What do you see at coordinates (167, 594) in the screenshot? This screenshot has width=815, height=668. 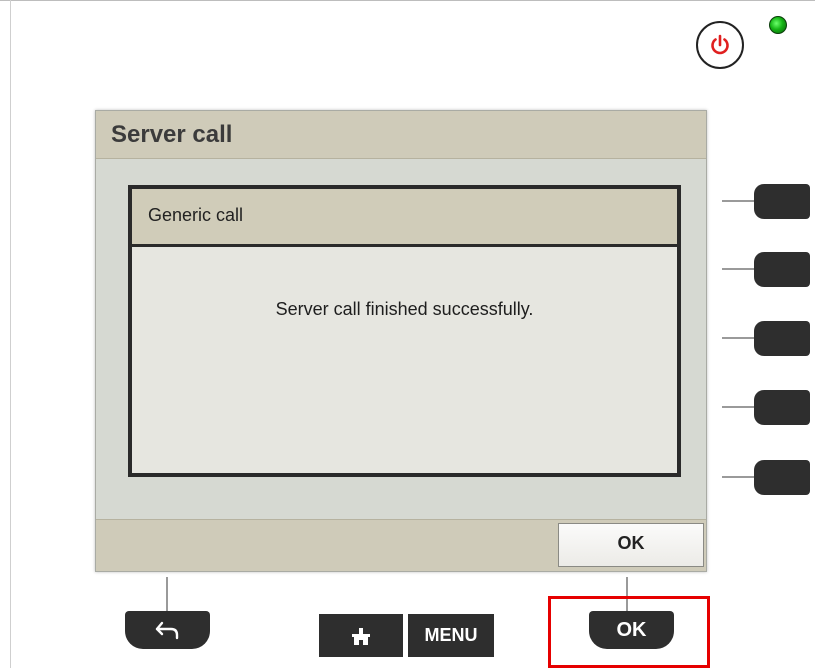 I see `back-key-connector` at bounding box center [167, 594].